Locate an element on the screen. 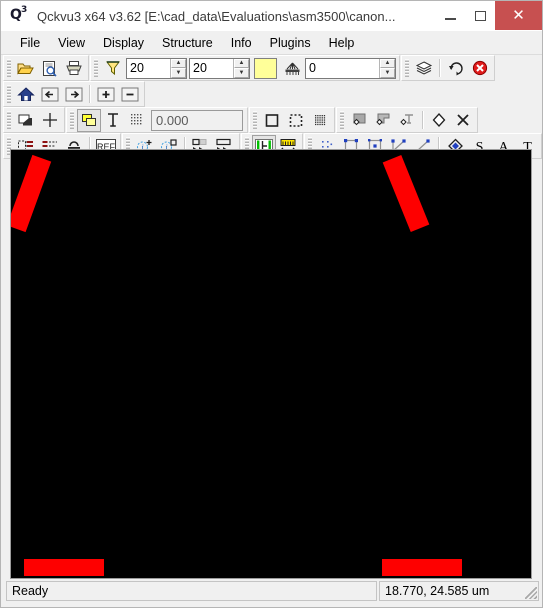  minimize-button is located at coordinates (450, 15).